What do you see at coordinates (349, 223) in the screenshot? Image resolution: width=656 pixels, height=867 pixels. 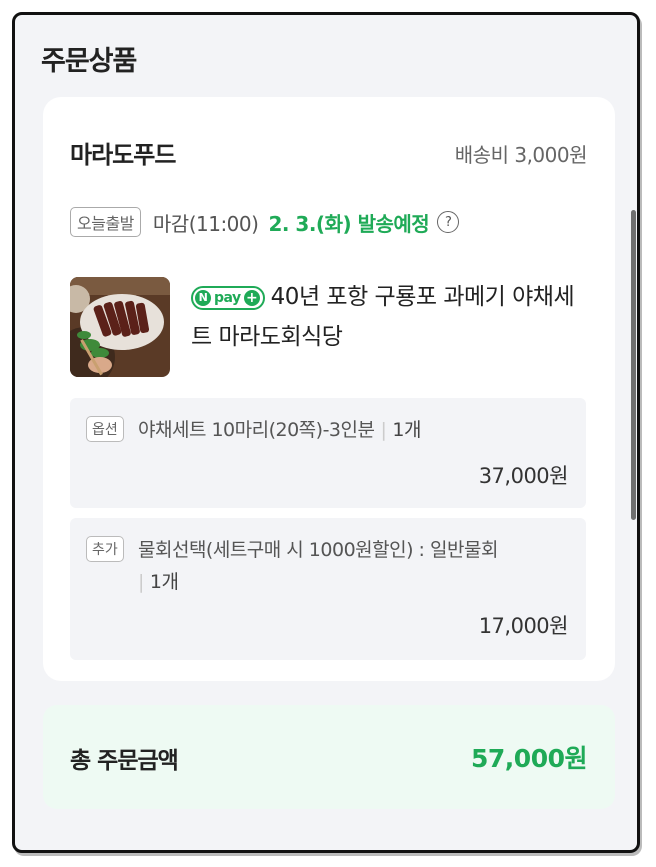 I see `ship-date: 2. 3.(화) 발송예정` at bounding box center [349, 223].